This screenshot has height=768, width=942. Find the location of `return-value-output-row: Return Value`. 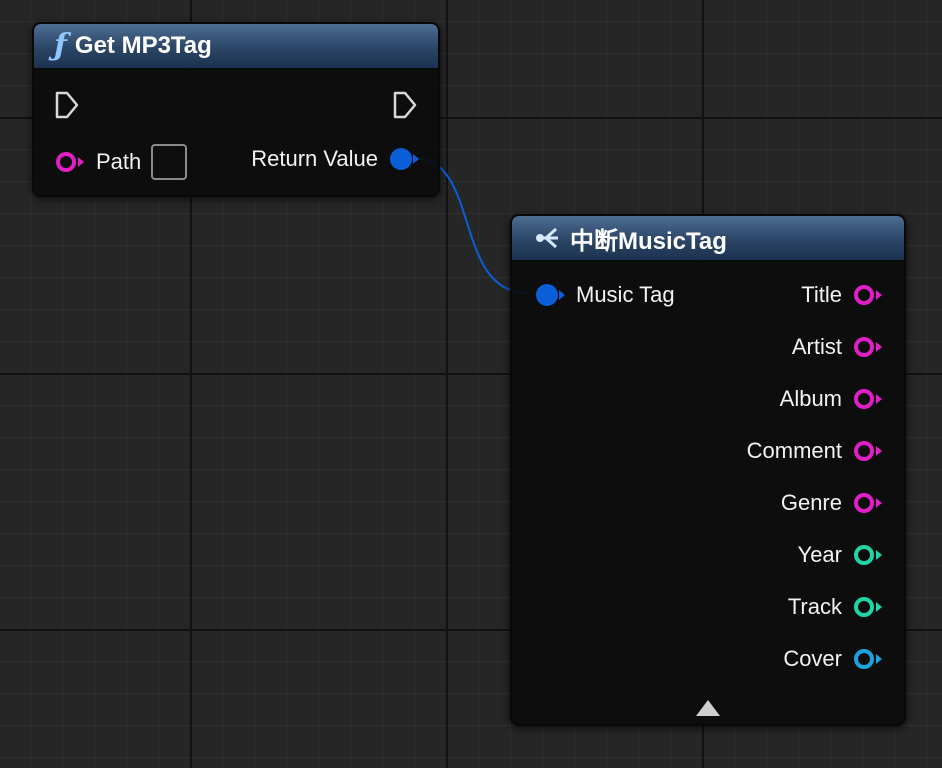

return-value-output-row: Return Value is located at coordinates (335, 159).